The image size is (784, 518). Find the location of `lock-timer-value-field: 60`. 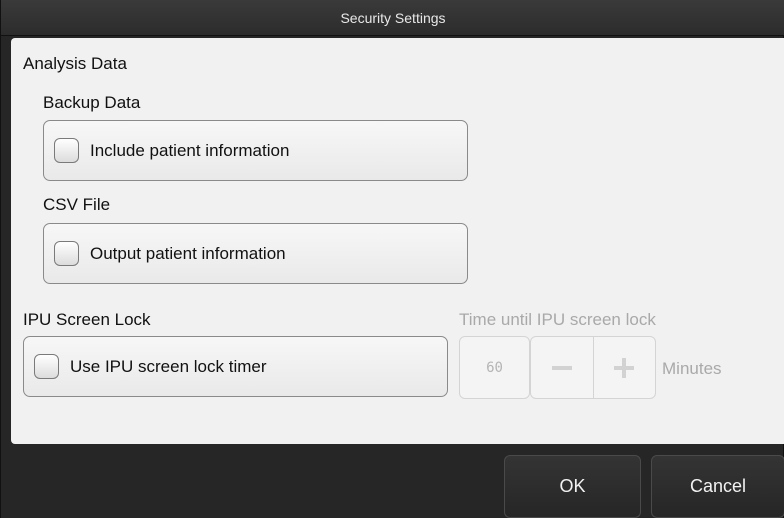

lock-timer-value-field: 60 is located at coordinates (494, 367).